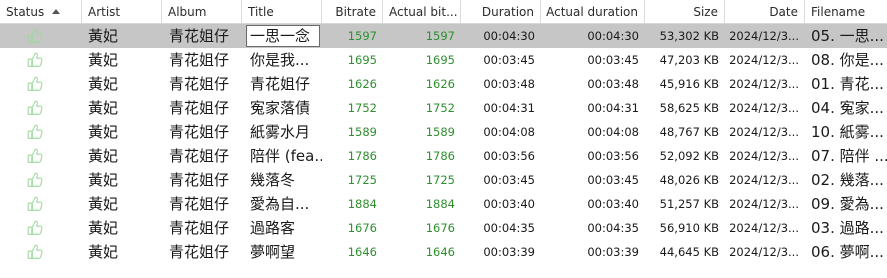 The image size is (887, 278). Describe the element at coordinates (273, 252) in the screenshot. I see `title-cell: 夢啊望` at that location.